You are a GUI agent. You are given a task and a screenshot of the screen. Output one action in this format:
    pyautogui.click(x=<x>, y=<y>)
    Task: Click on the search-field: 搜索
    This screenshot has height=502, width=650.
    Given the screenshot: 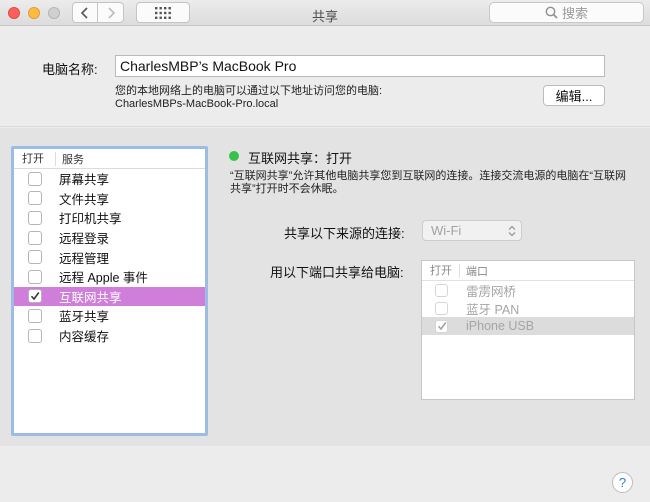 What is the action you would take?
    pyautogui.click(x=566, y=12)
    